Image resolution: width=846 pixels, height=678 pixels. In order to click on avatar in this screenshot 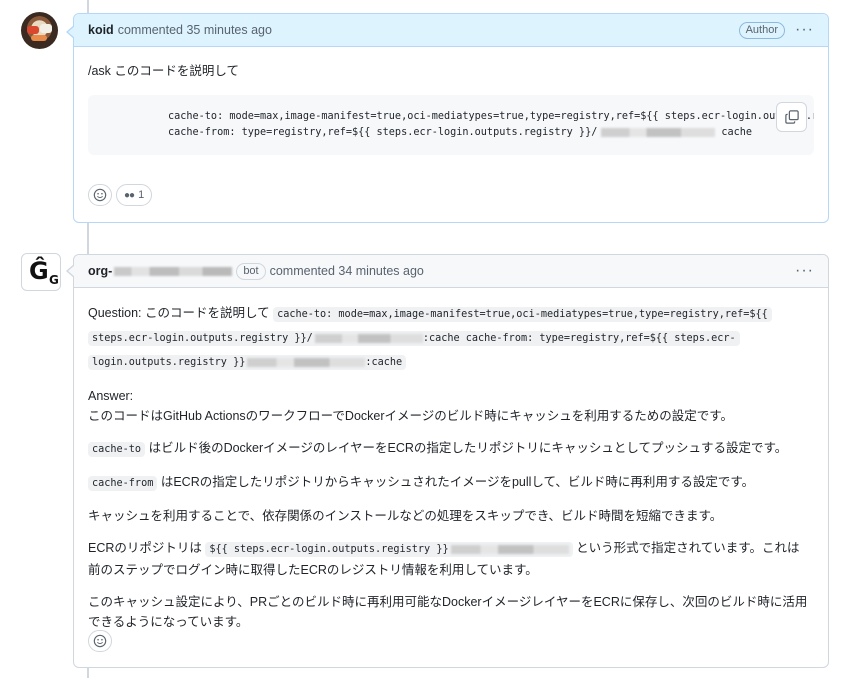, I will do `click(39, 30)`.